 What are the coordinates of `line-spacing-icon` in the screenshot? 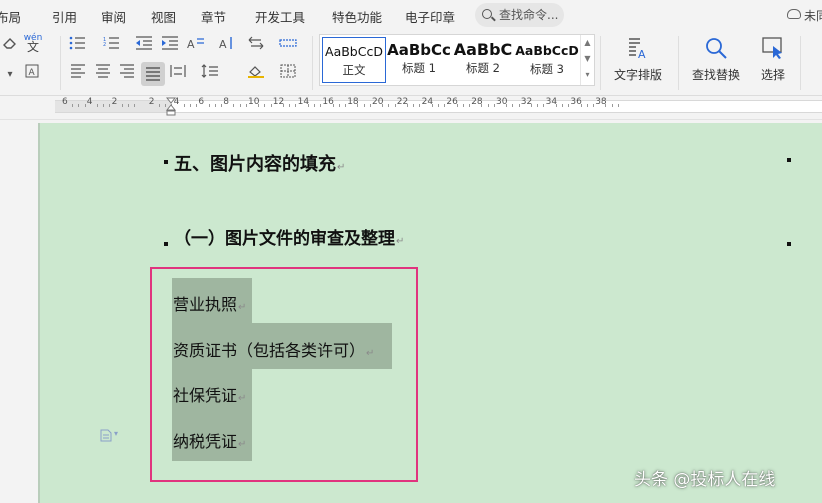 It's located at (210, 74).